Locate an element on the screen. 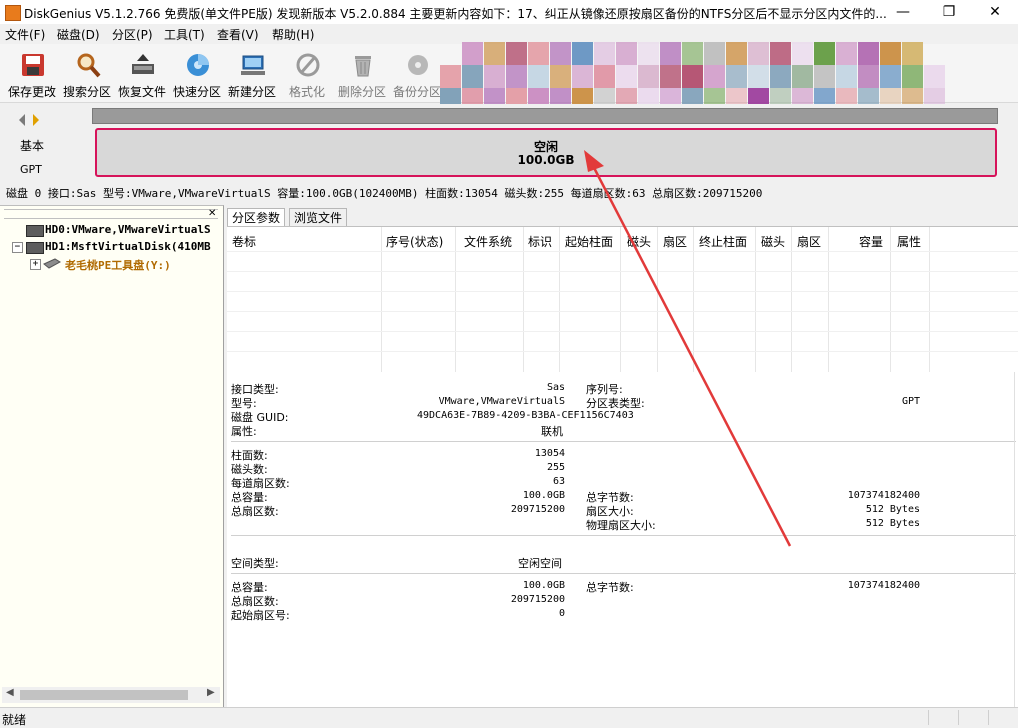 The width and height of the screenshot is (1018, 728). tree-item-hd1-label: HD1:MsftVirtualDisk(410MB is located at coordinates (128, 246).